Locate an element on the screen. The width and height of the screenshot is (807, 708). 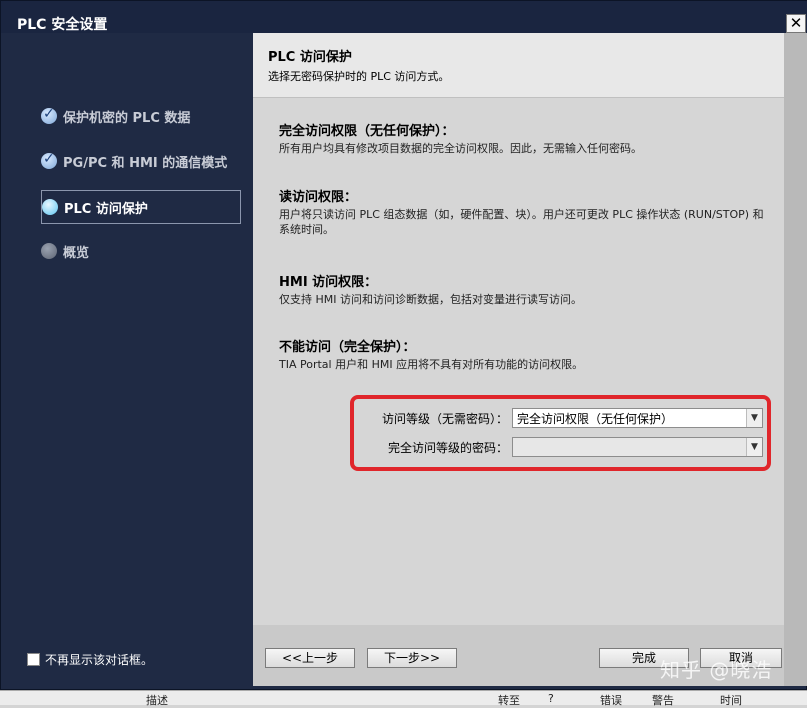
close-button: ✕ is located at coordinates (796, 23).